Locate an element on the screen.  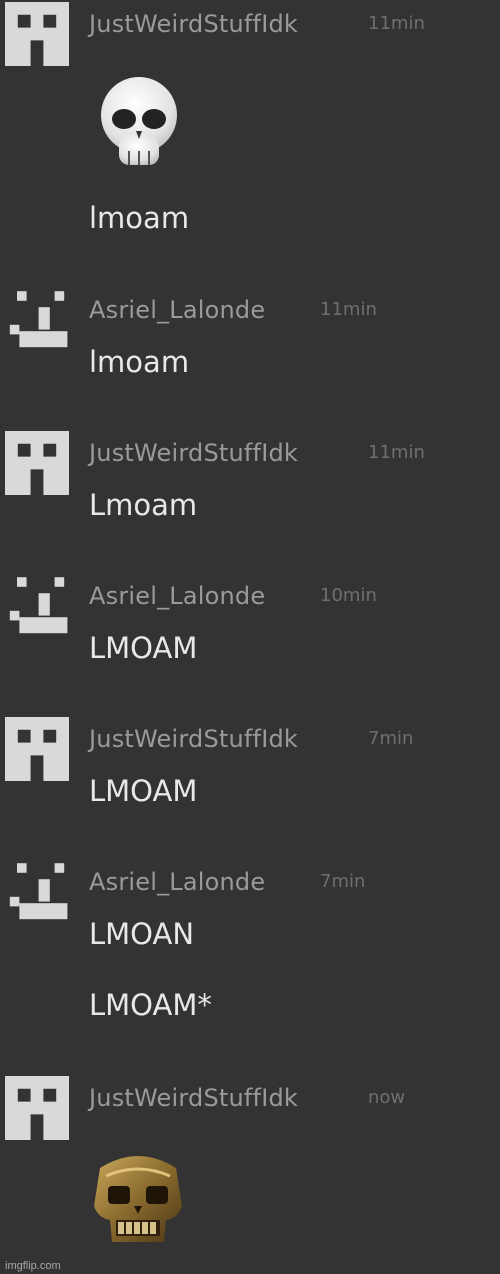
chat-message: JustWeirdStuffIdk now is located at coordinates (250, 1164).